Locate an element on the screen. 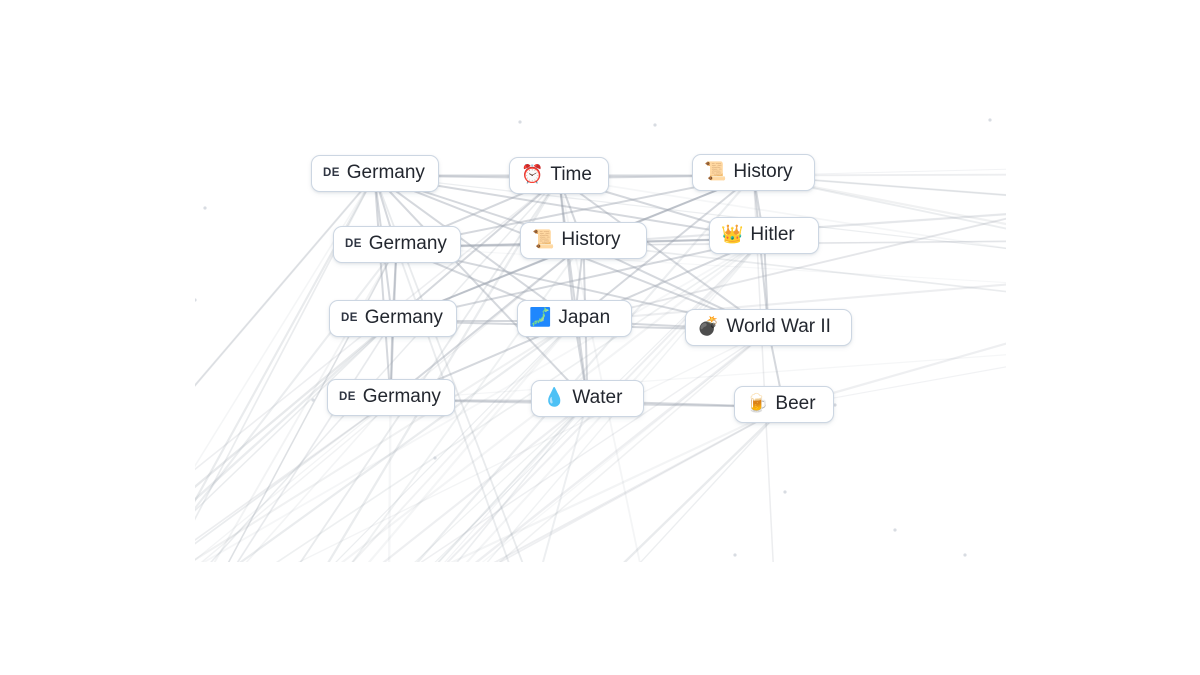  node-hitler: 👑 Hitler is located at coordinates (764, 235).